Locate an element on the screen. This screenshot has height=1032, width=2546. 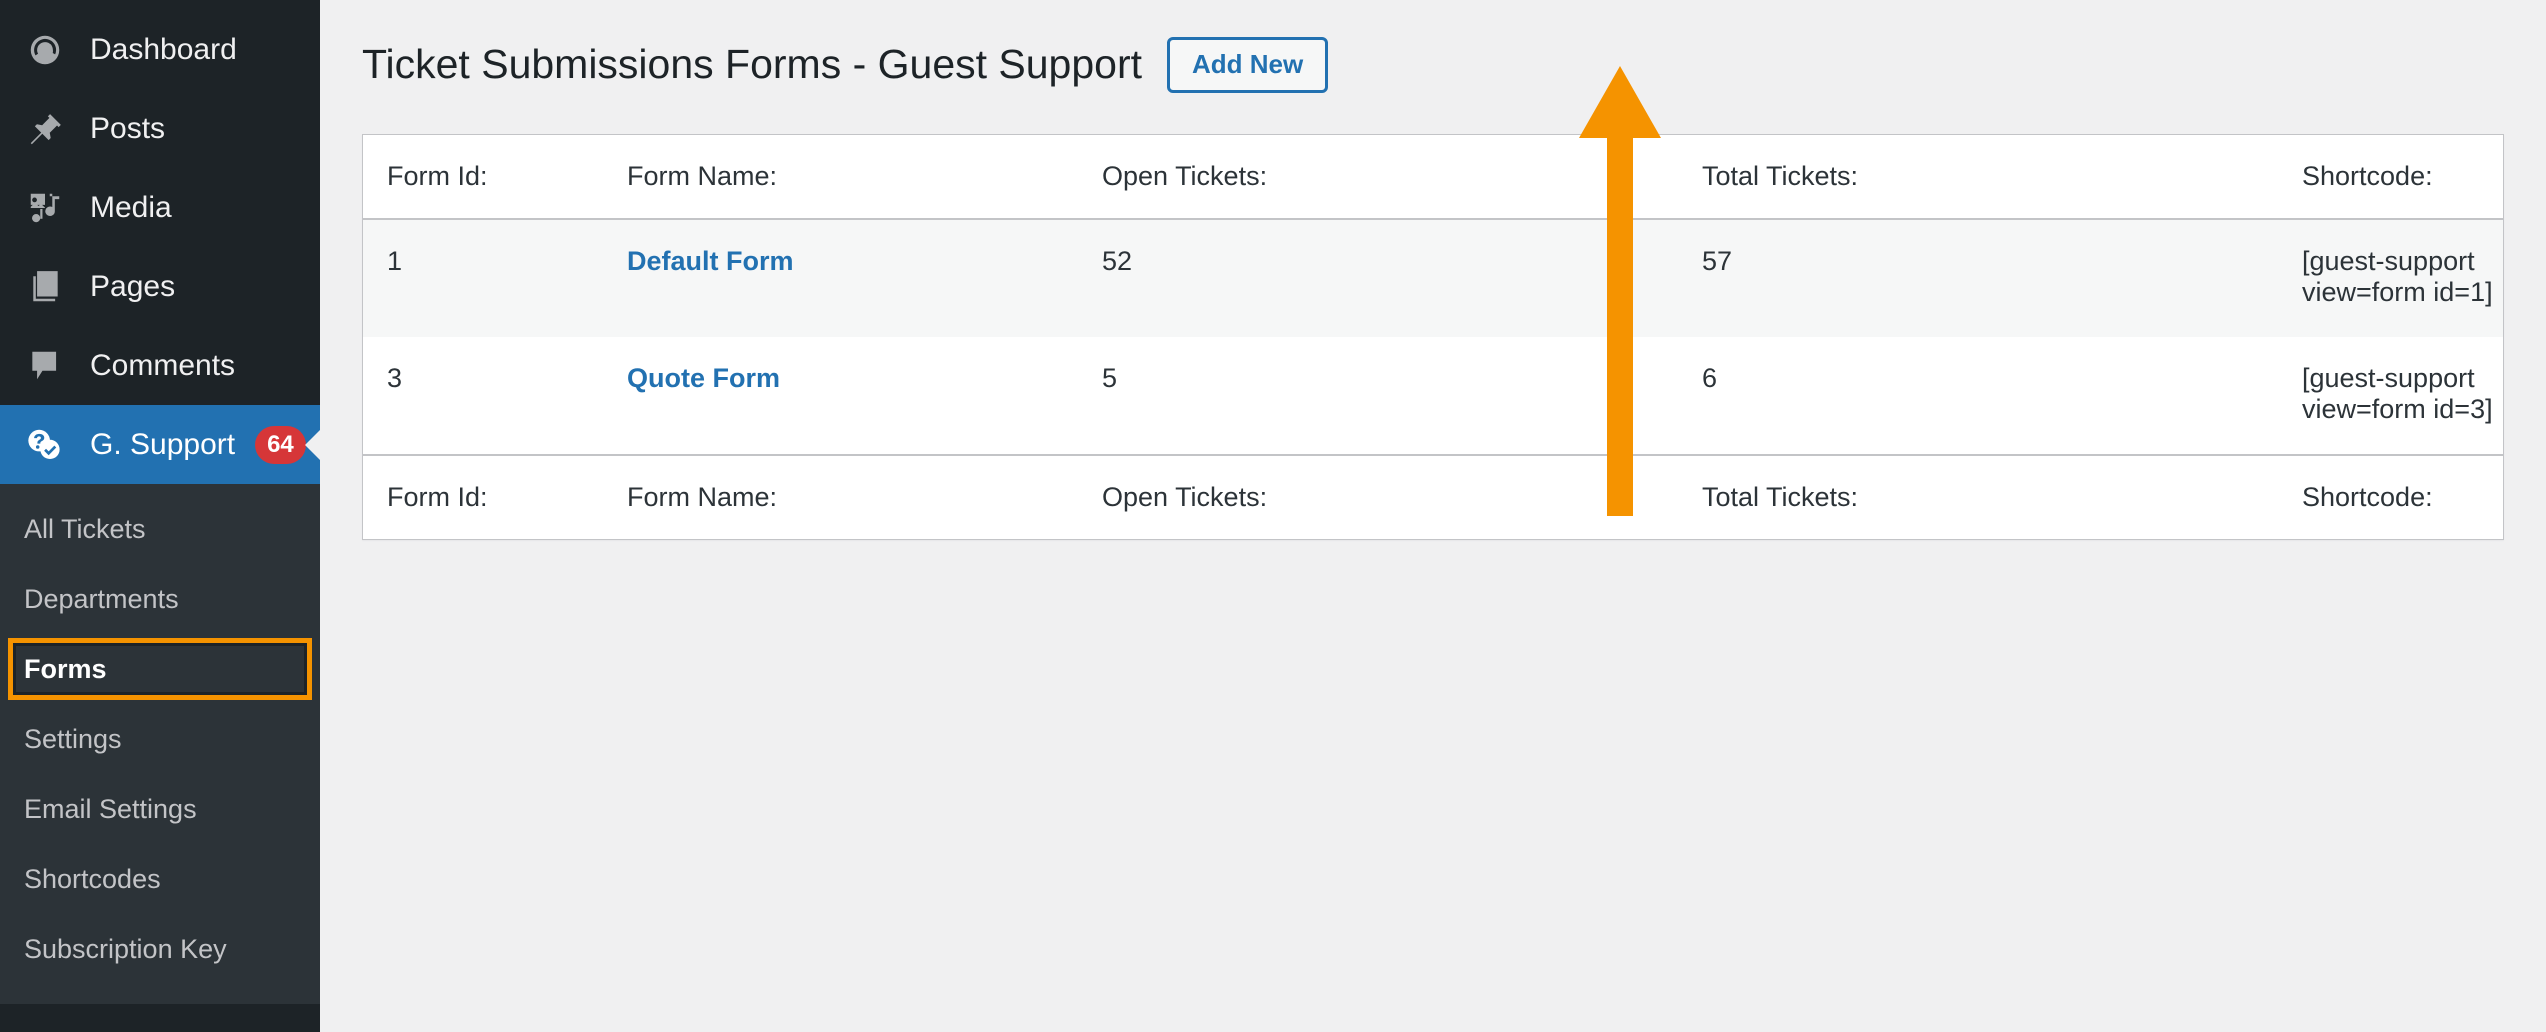
sidebar-item-departments: Departments is located at coordinates (160, 599).